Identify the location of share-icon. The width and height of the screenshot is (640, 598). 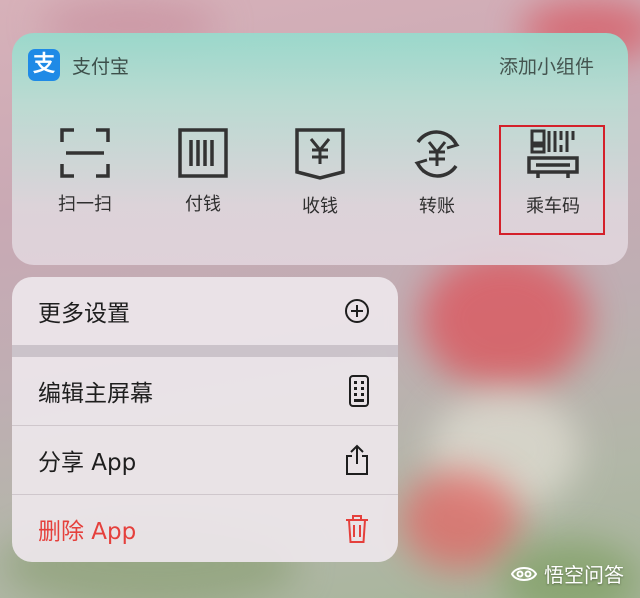
(357, 460).